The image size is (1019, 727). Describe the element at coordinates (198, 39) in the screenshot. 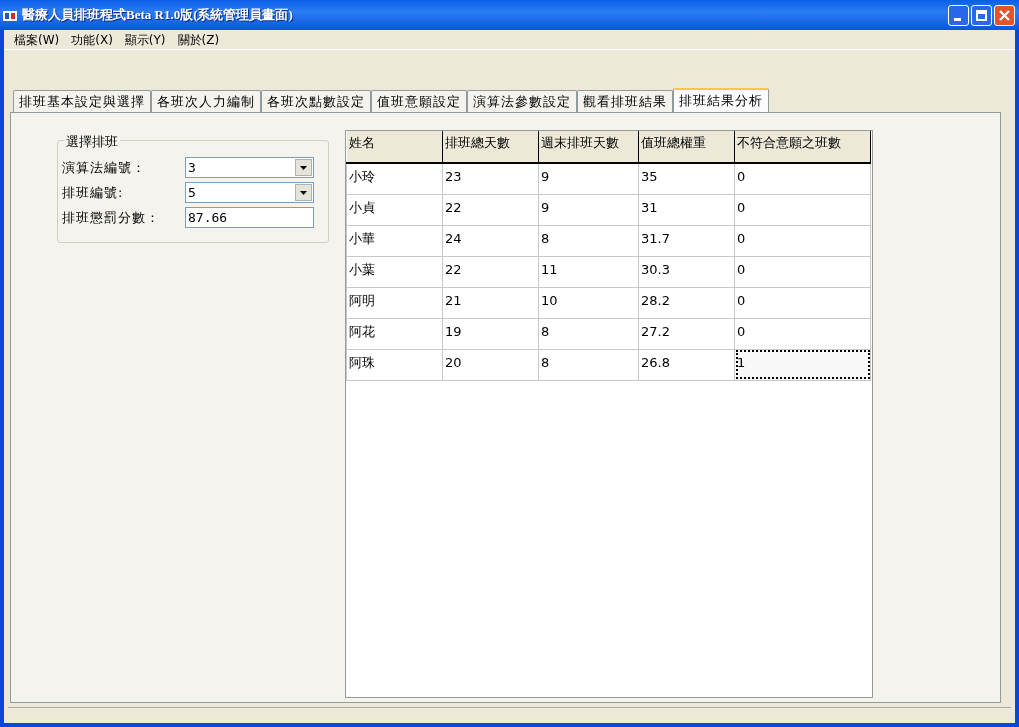

I see `menu-item: 關於(Z)` at that location.